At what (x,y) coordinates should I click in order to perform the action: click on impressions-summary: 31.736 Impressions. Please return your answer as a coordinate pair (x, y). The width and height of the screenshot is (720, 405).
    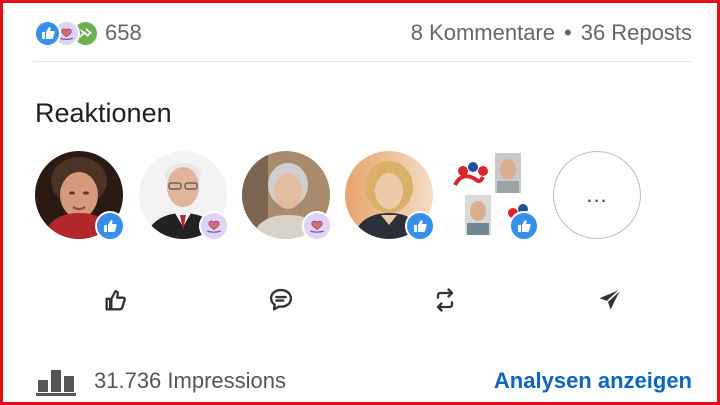
    Looking at the image, I should click on (161, 381).